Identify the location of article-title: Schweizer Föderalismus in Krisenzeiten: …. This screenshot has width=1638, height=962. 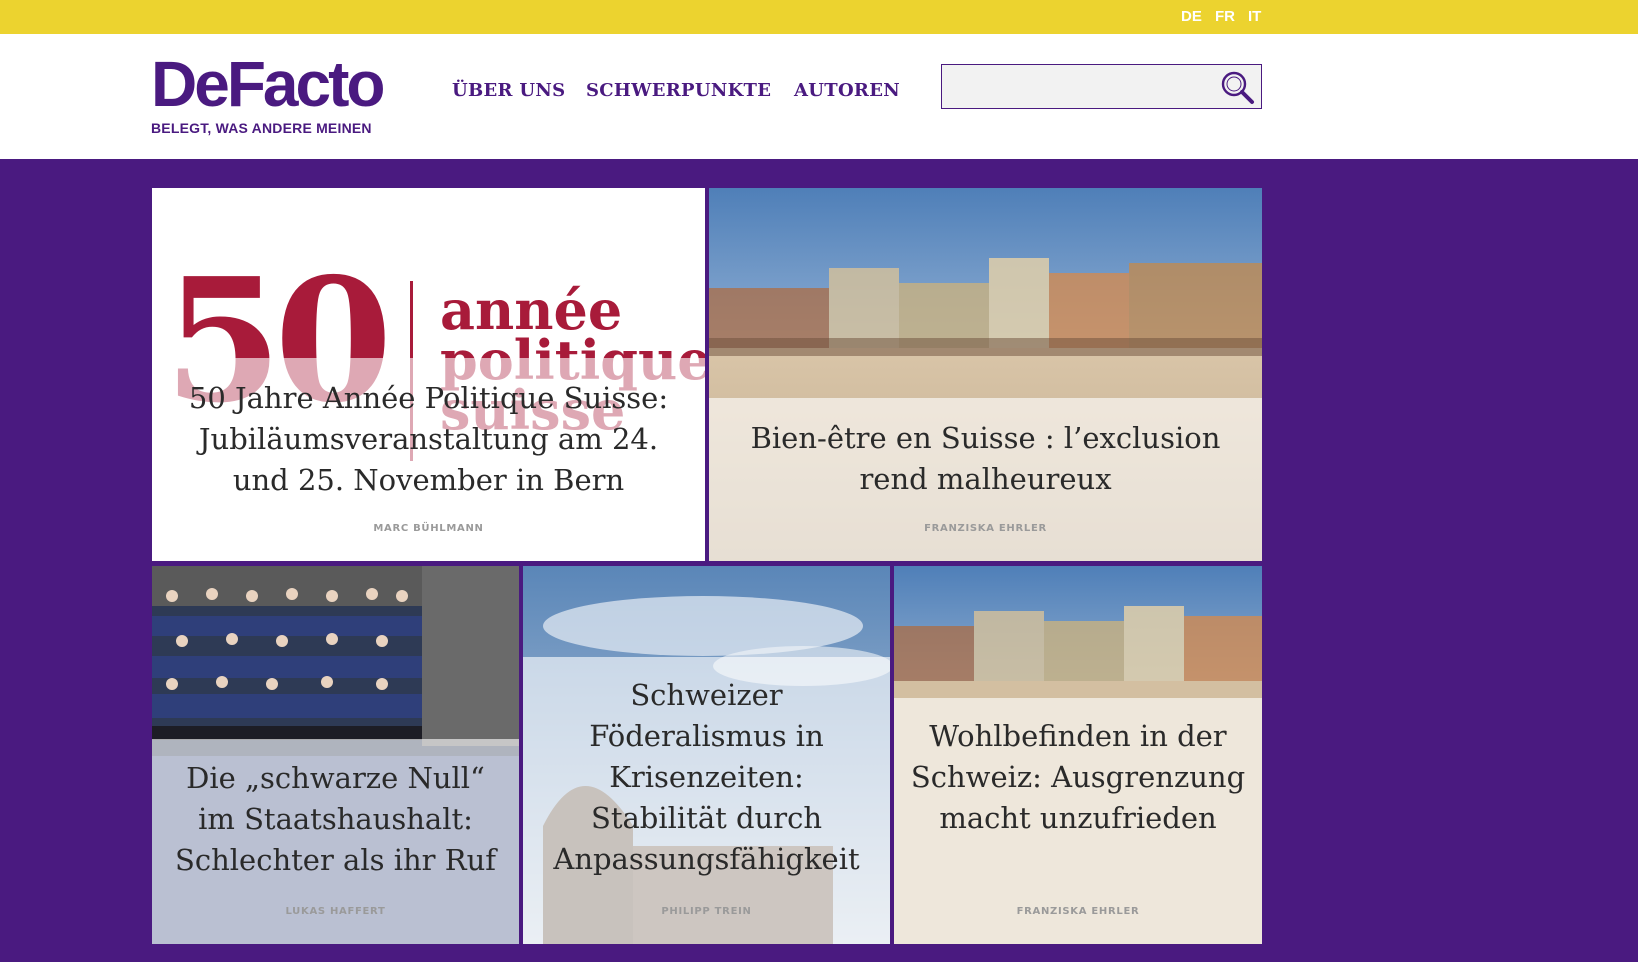
(706, 777).